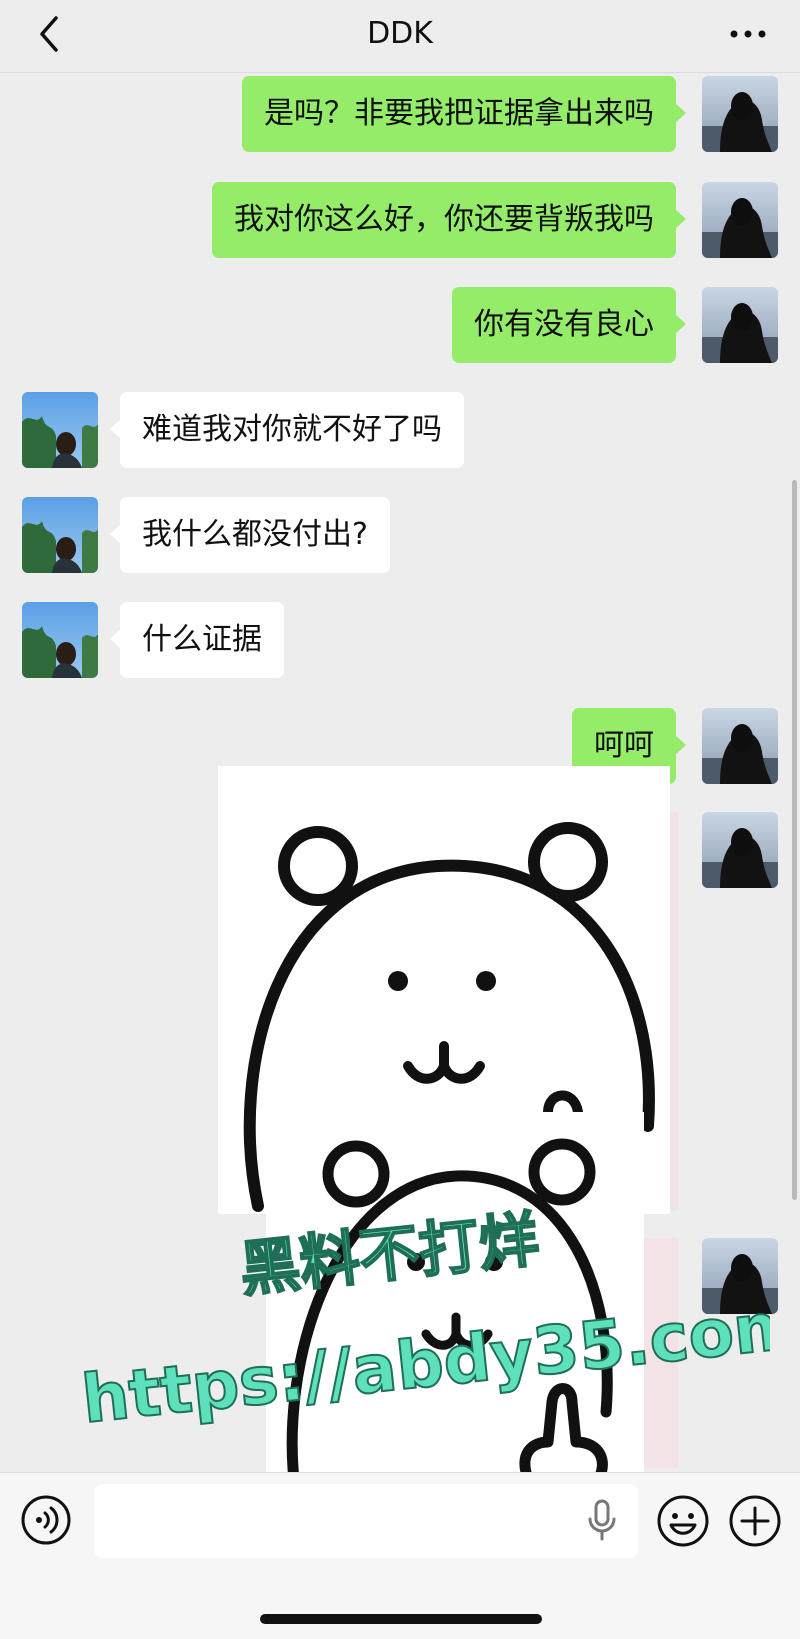 The width and height of the screenshot is (800, 1639). I want to click on message-row: 难道我对你就不好了吗, so click(400, 430).